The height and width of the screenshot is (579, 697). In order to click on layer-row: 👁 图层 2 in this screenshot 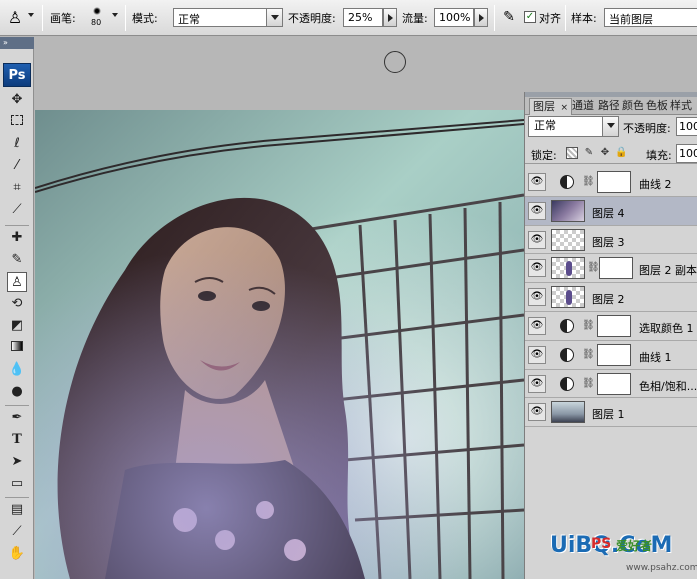, I will do `click(611, 297)`.